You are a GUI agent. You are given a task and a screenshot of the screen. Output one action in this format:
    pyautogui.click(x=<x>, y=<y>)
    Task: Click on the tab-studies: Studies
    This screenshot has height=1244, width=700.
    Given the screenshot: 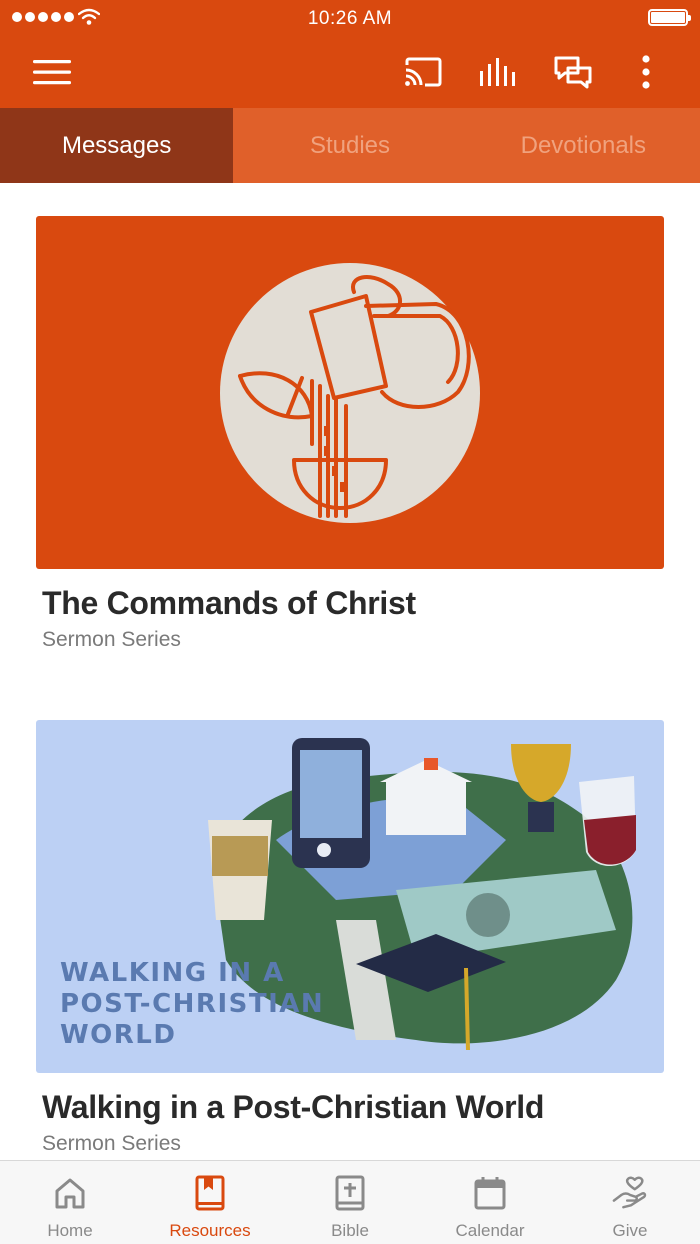 What is the action you would take?
    pyautogui.click(x=349, y=145)
    